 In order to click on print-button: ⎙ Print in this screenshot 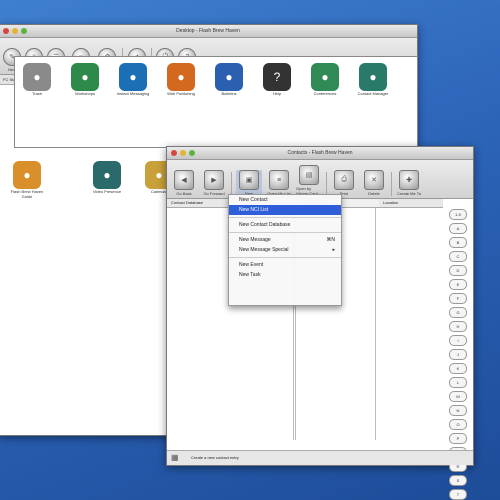, I will do `click(344, 183)`.